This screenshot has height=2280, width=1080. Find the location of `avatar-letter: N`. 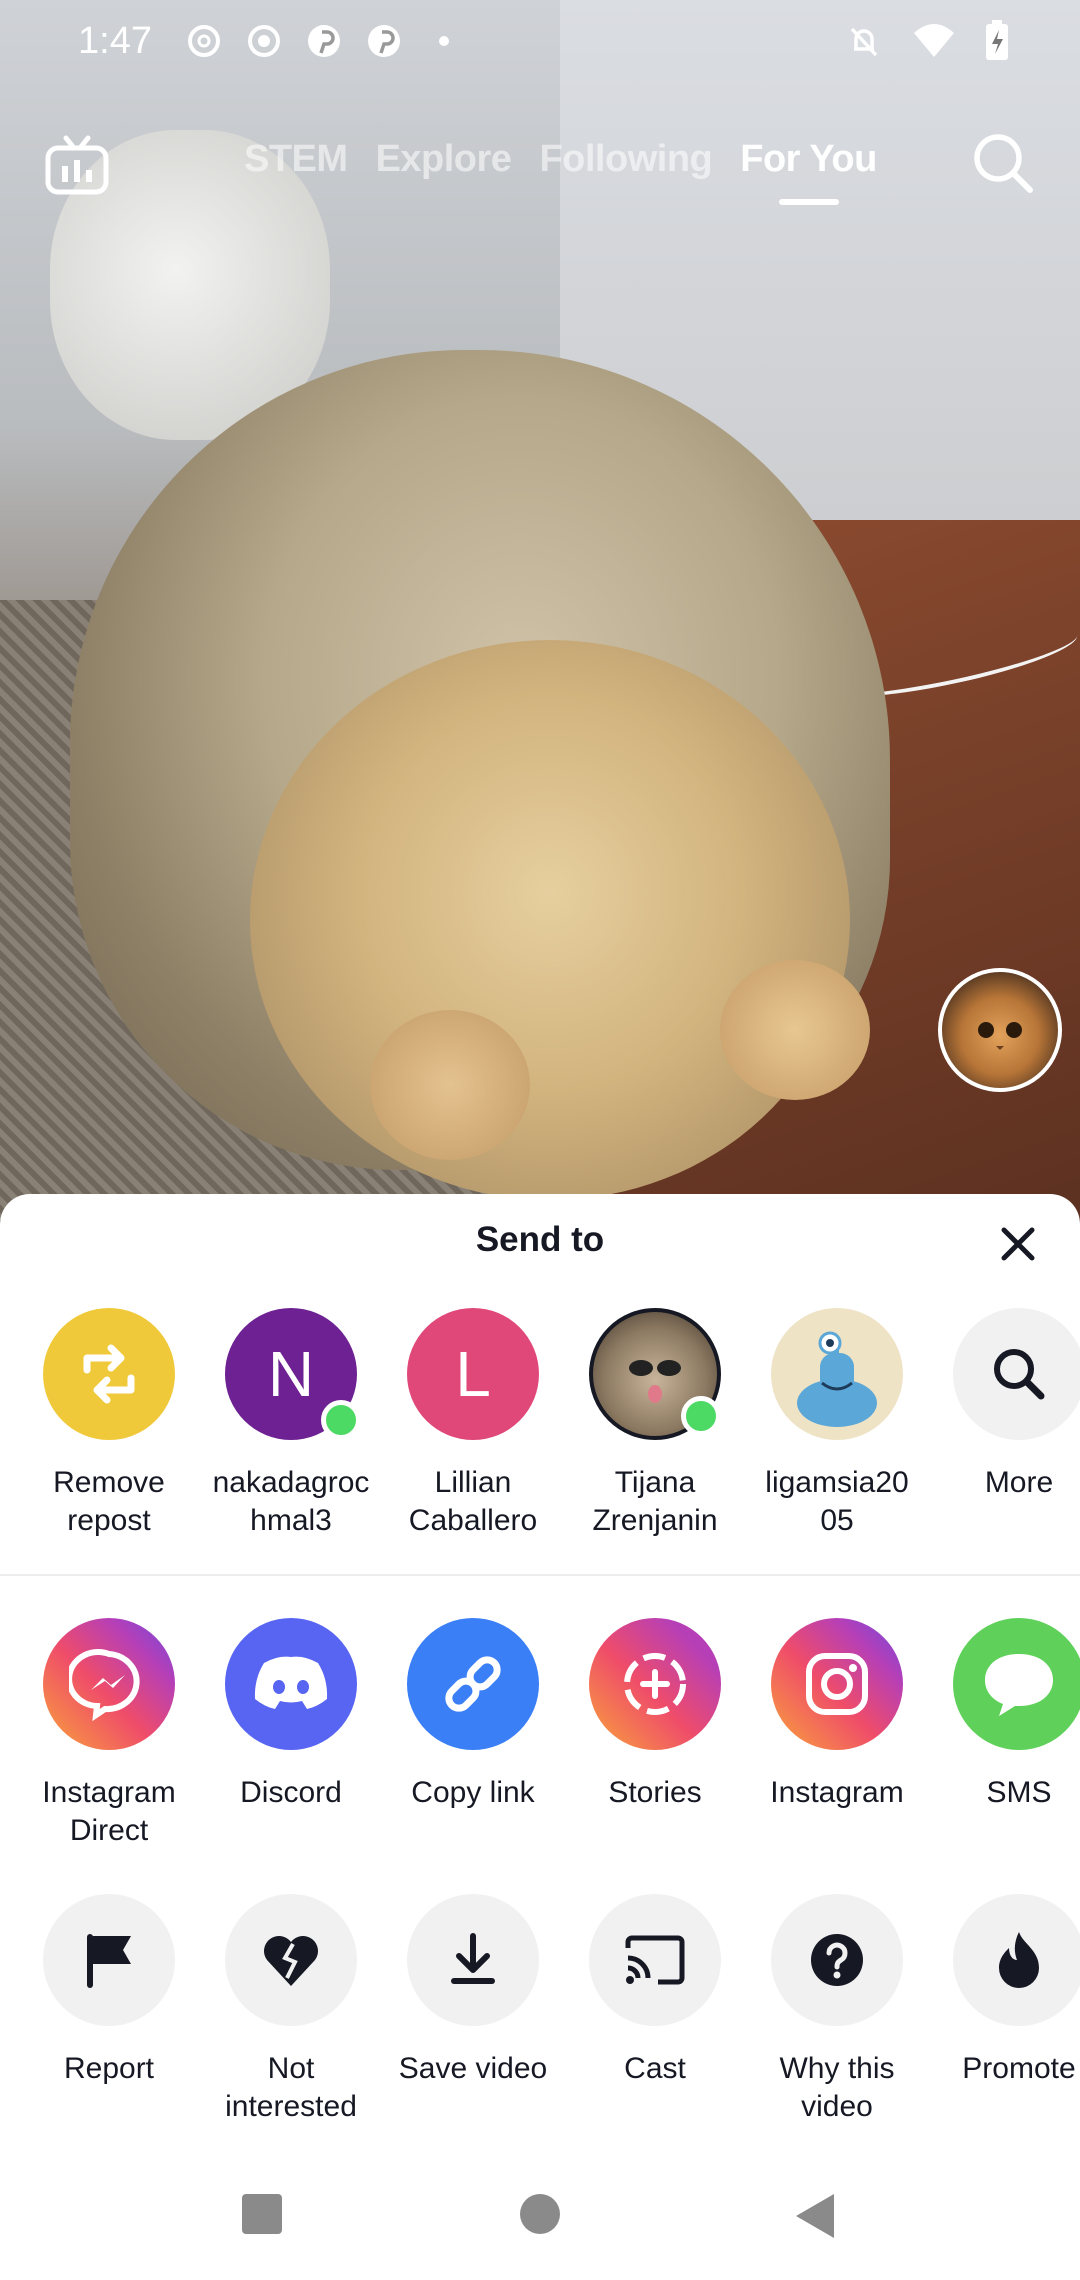

avatar-letter: N is located at coordinates (291, 1374).